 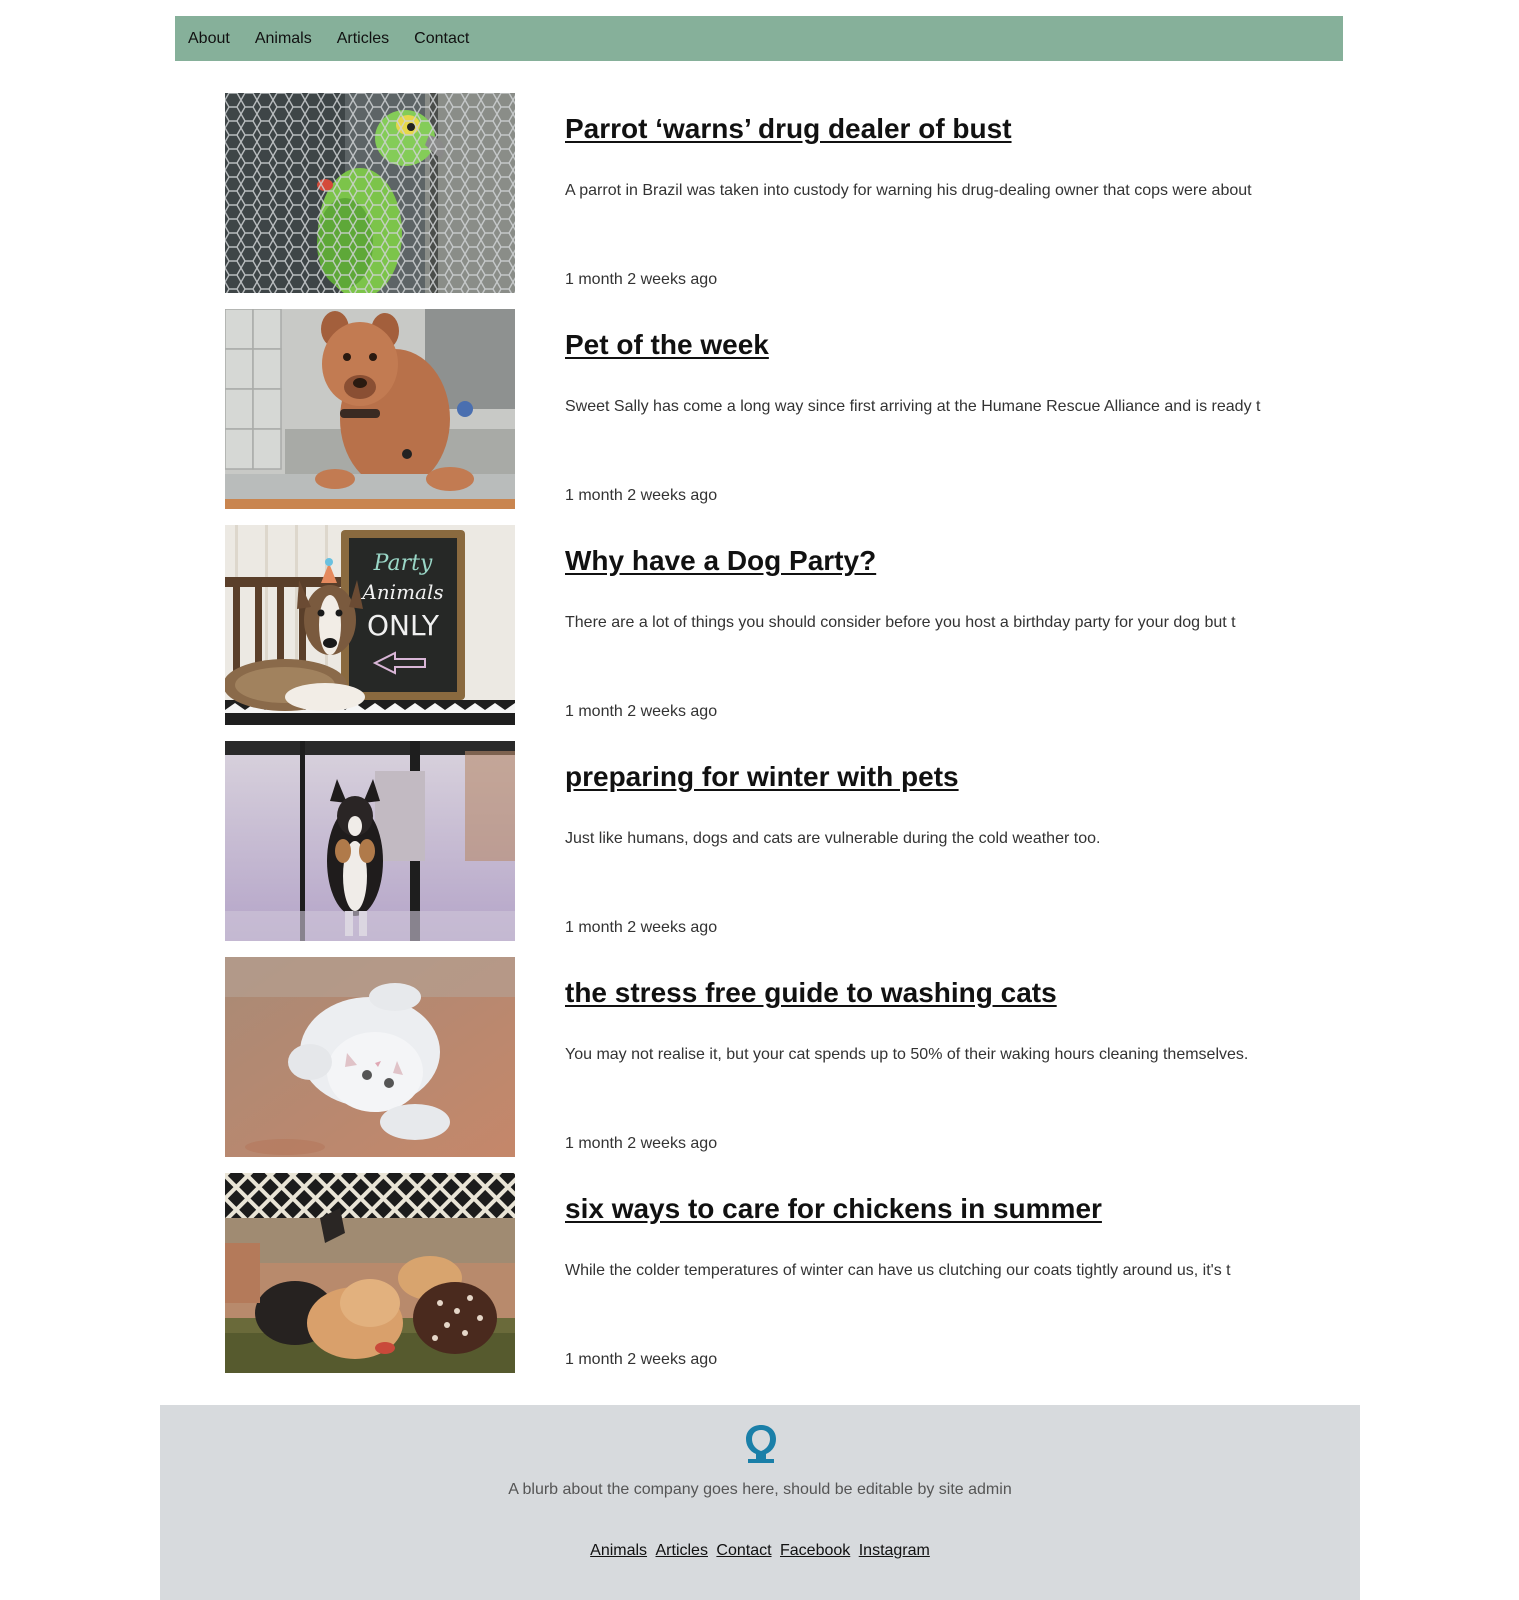 I want to click on footer-link-animals: Animals, so click(x=618, y=1550).